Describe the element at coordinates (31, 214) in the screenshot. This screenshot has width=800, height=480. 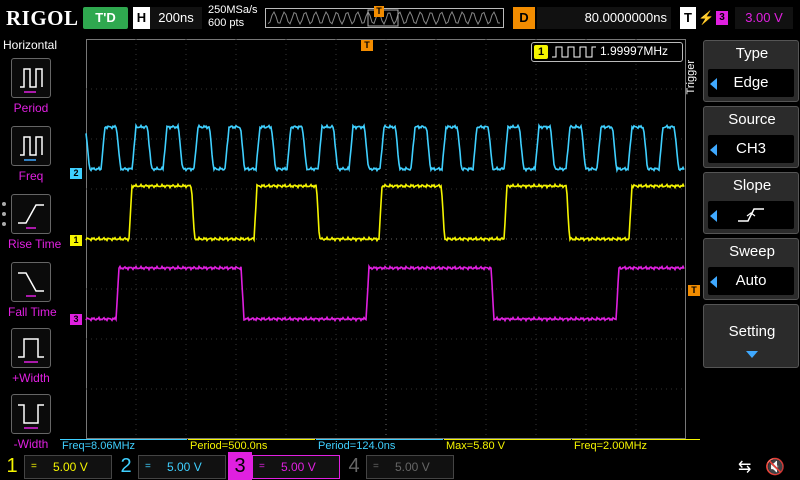
I see `rise-time-icon` at that location.